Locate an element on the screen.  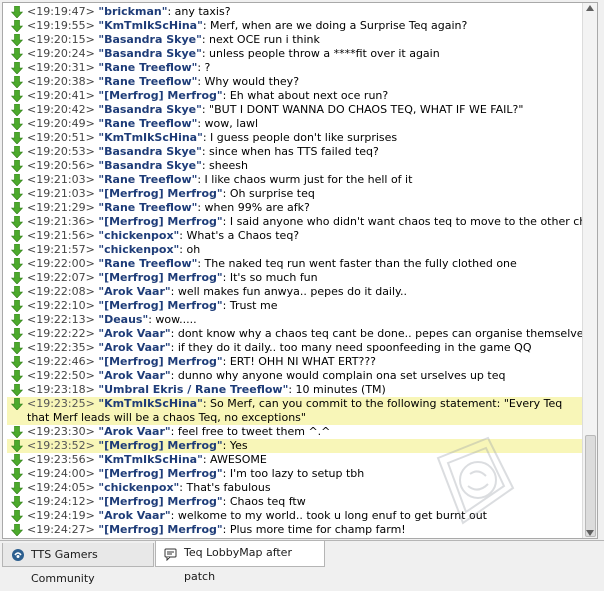
vertical-scrollbar is located at coordinates (589, 270).